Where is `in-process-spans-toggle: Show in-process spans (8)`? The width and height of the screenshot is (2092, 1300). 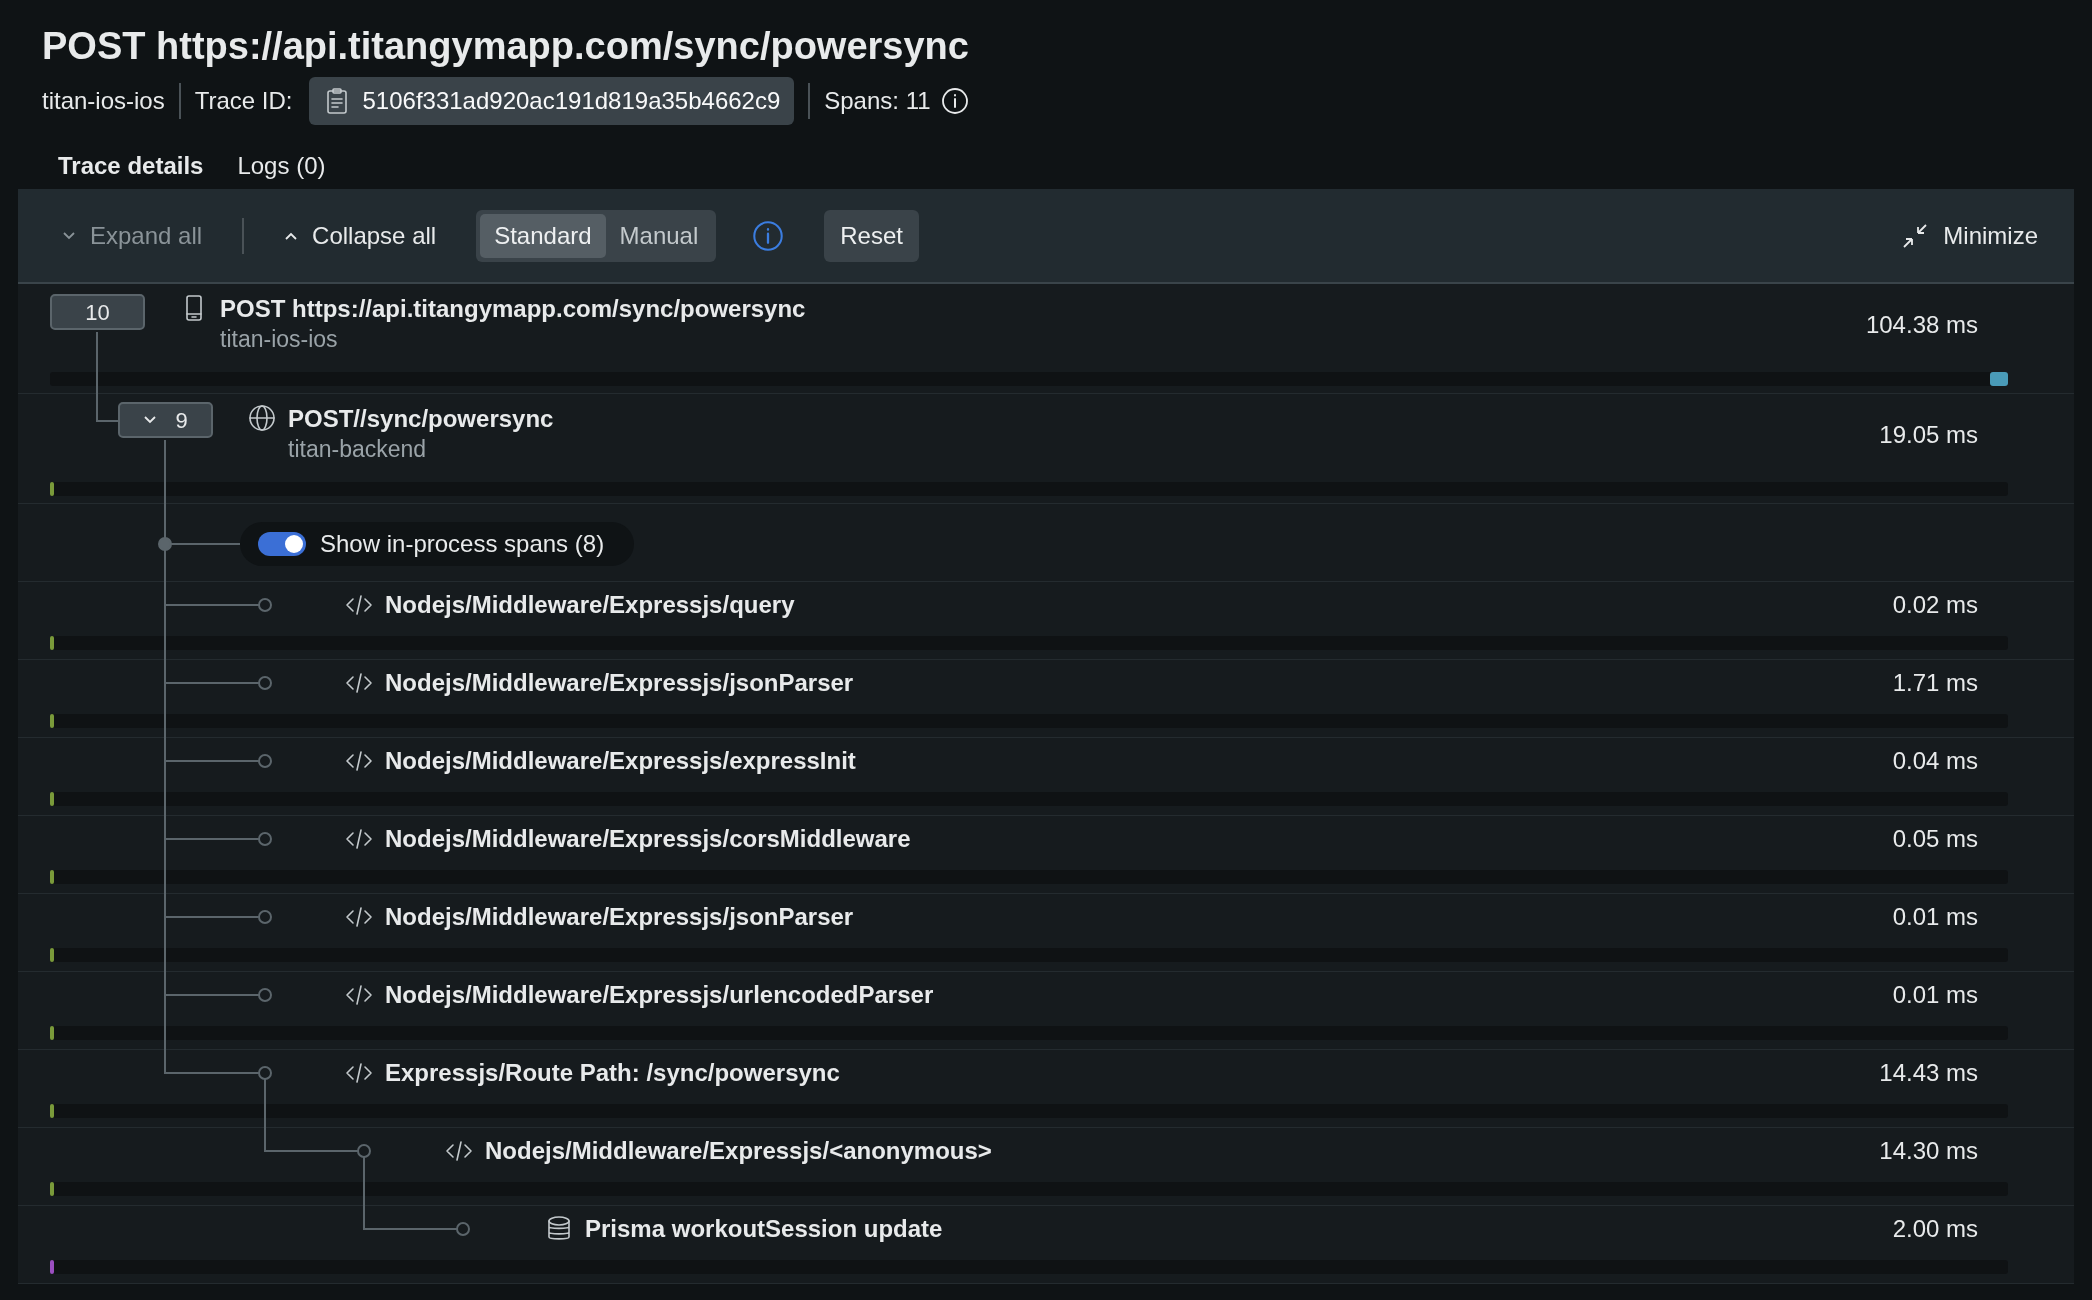 in-process-spans-toggle: Show in-process spans (8) is located at coordinates (437, 544).